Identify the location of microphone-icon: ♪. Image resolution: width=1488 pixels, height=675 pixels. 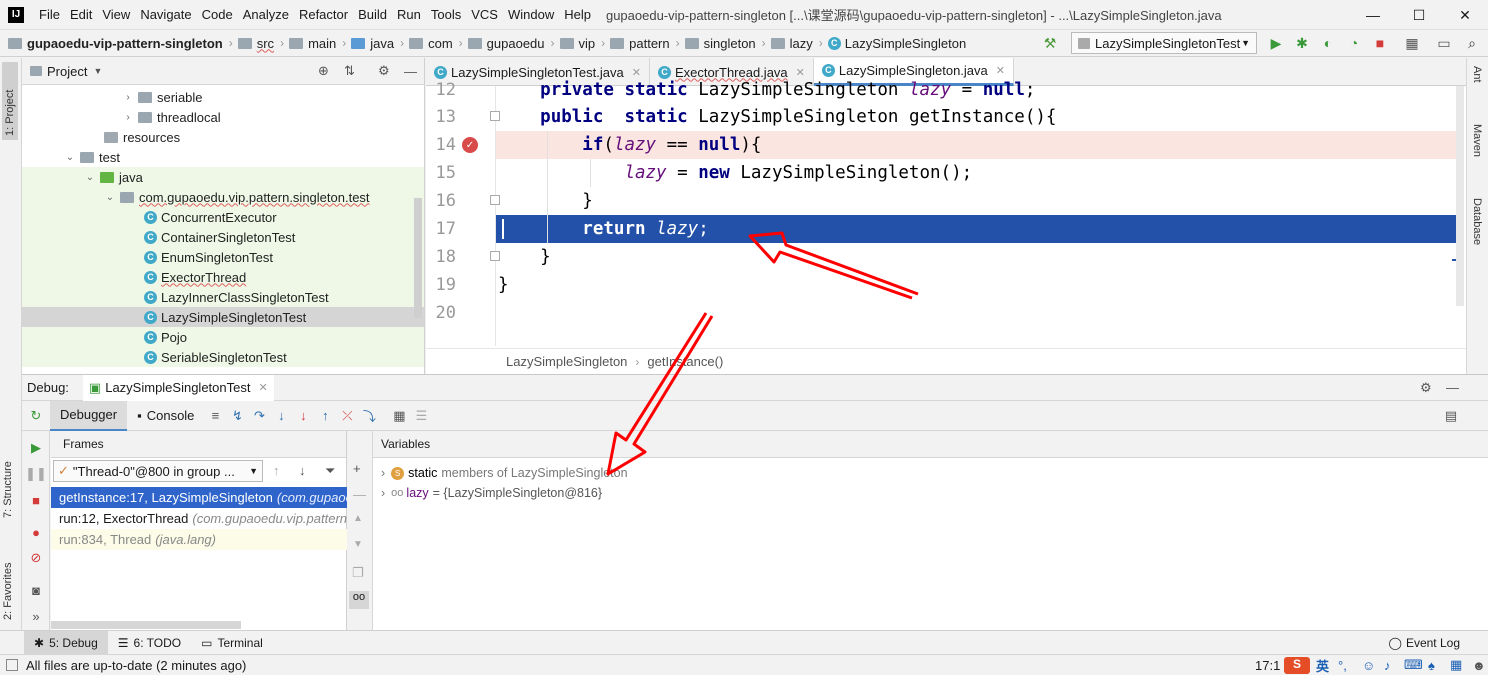
(1387, 665).